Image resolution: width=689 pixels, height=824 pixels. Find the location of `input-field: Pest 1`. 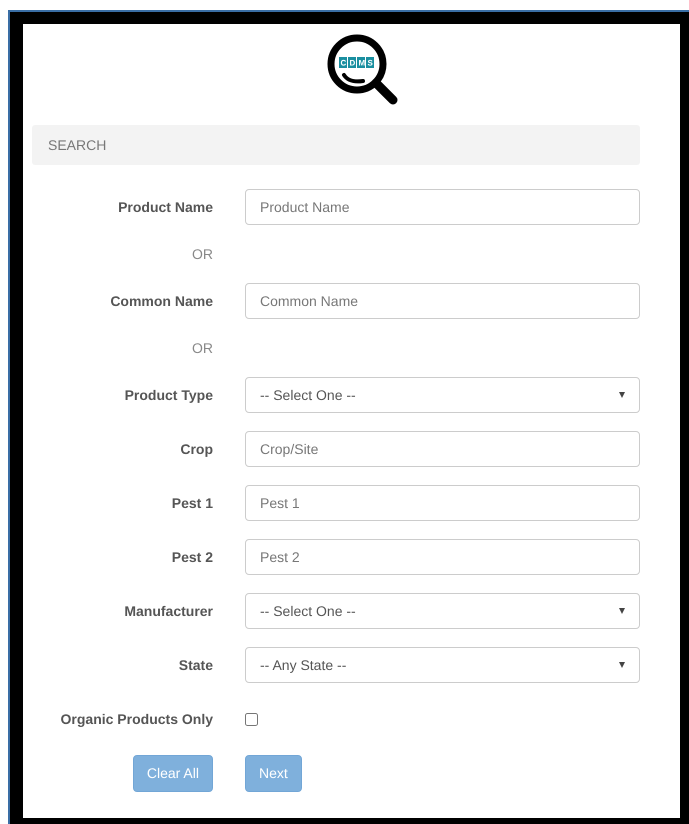

input-field: Pest 1 is located at coordinates (442, 503).